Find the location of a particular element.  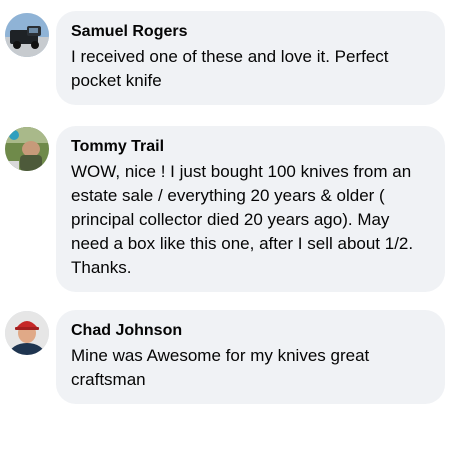

comment-author: Tommy Trail is located at coordinates (251, 147).